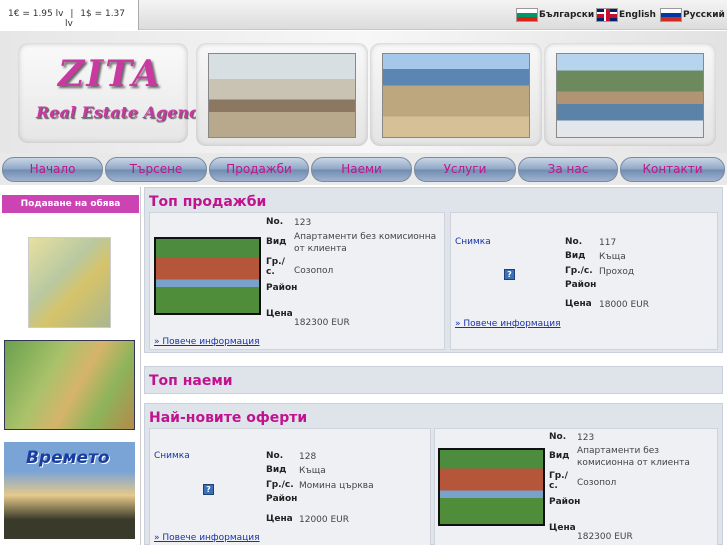 Image resolution: width=727 pixels, height=545 pixels. I want to click on logo-name: ZITA, so click(110, 74).